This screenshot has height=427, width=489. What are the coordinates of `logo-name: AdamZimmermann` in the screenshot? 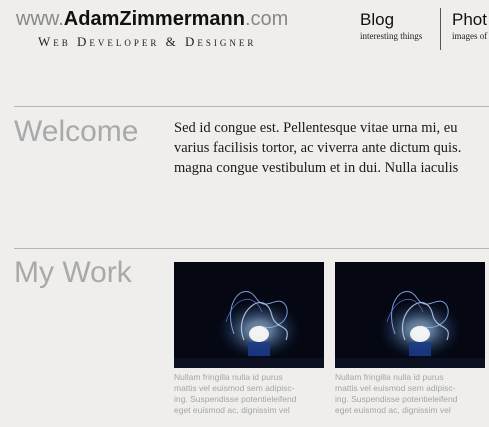 It's located at (154, 19).